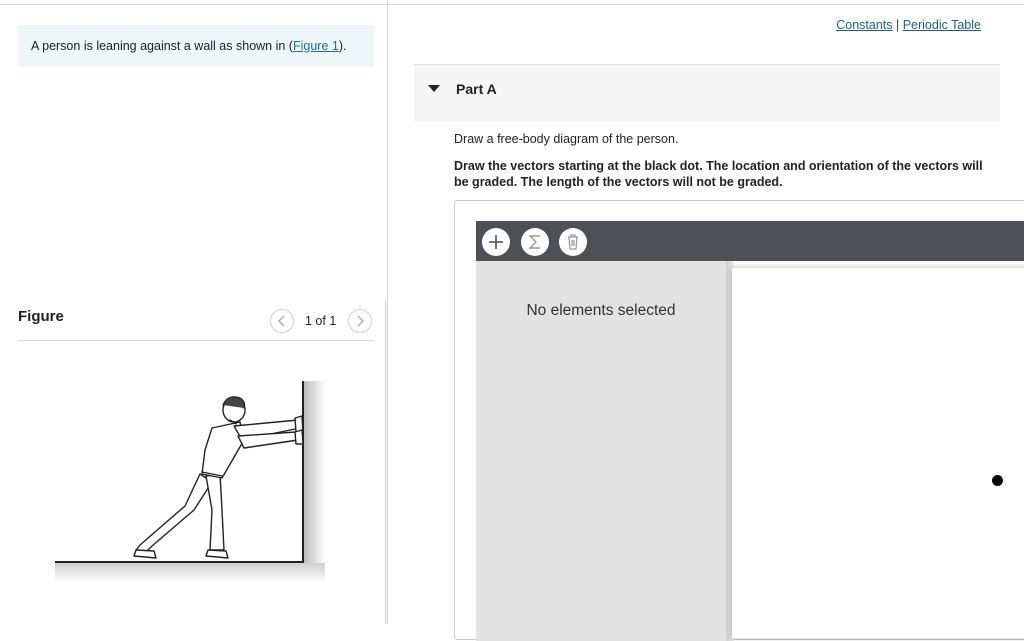 This screenshot has width=1024, height=641. What do you see at coordinates (321, 321) in the screenshot?
I see `figure-counter: 1 of 1` at bounding box center [321, 321].